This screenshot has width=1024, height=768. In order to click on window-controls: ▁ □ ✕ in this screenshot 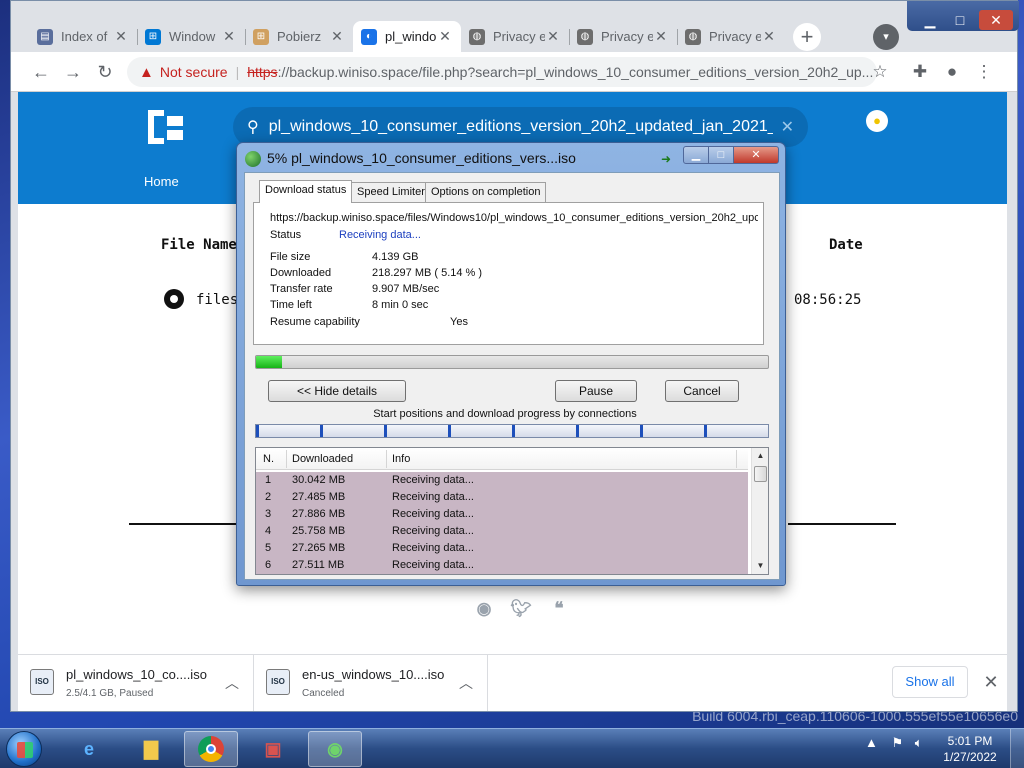, I will do `click(963, 16)`.